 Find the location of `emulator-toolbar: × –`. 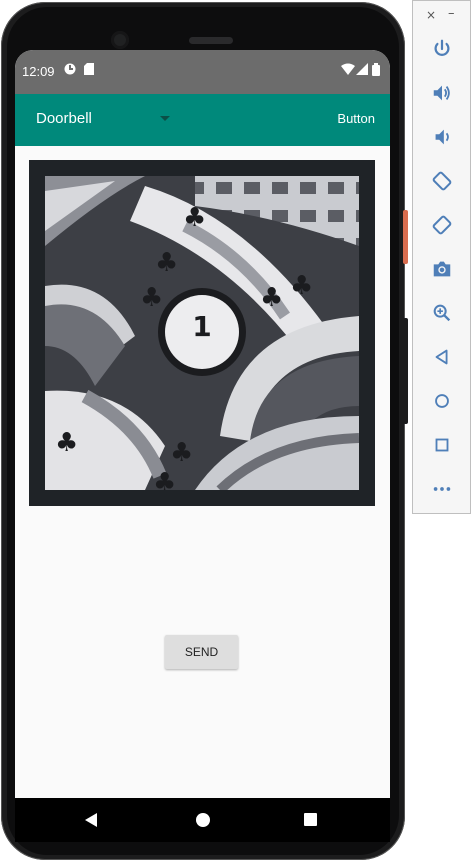

emulator-toolbar: × – is located at coordinates (441, 257).